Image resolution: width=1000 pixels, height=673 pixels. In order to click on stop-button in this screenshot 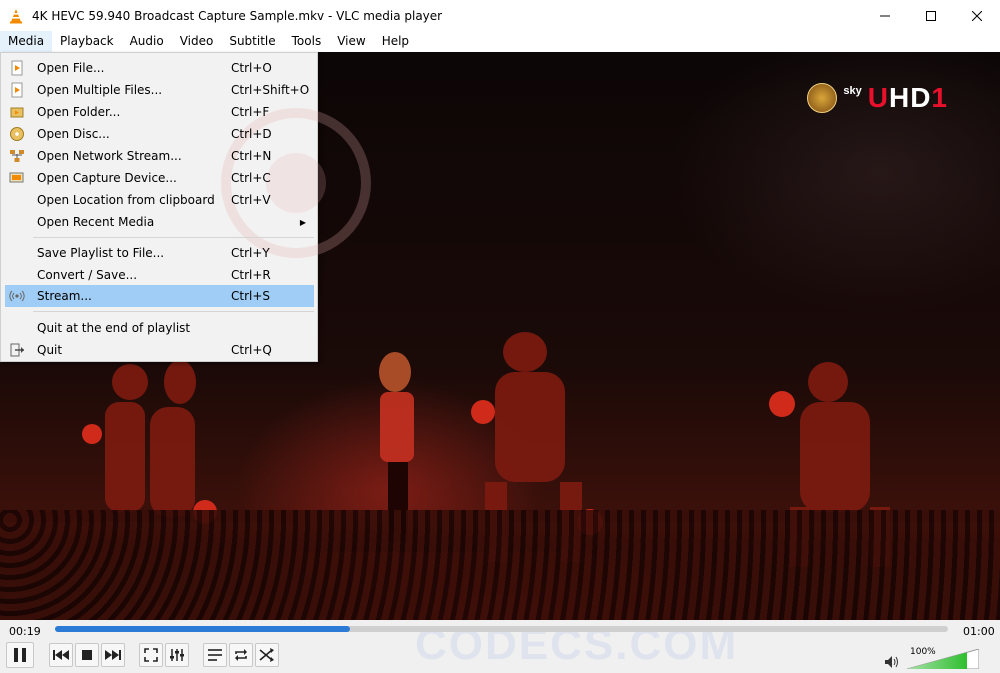, I will do `click(87, 655)`.